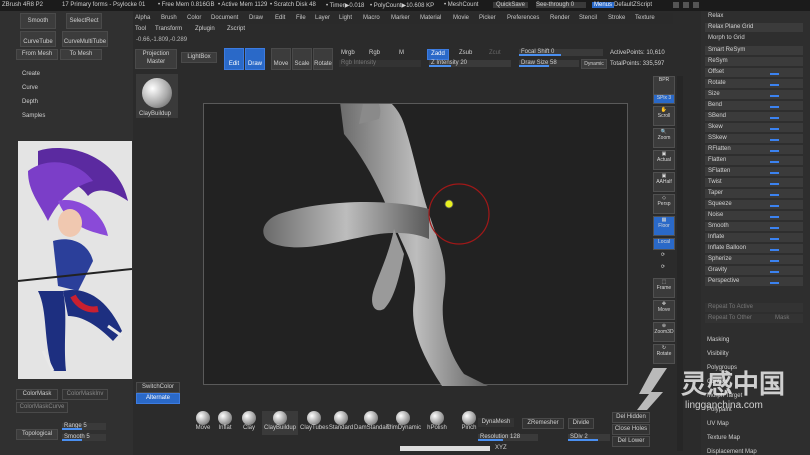 This screenshot has height=455, width=810. I want to click on to-mesh-button: To Mesh, so click(81, 54).